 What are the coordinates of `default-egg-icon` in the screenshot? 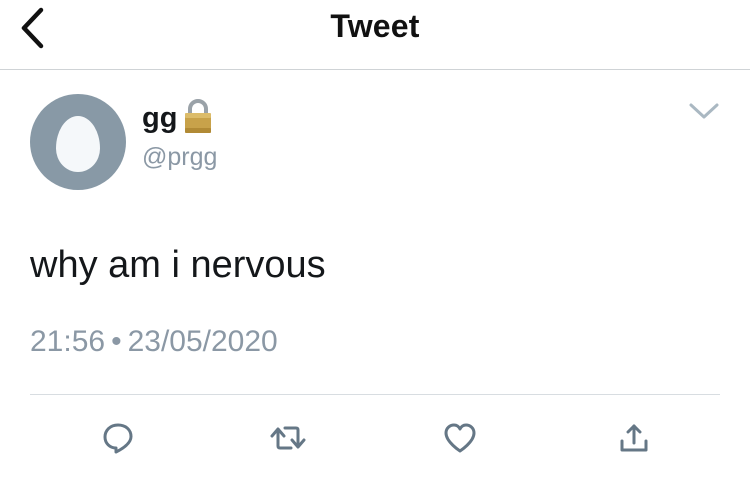 It's located at (78, 144).